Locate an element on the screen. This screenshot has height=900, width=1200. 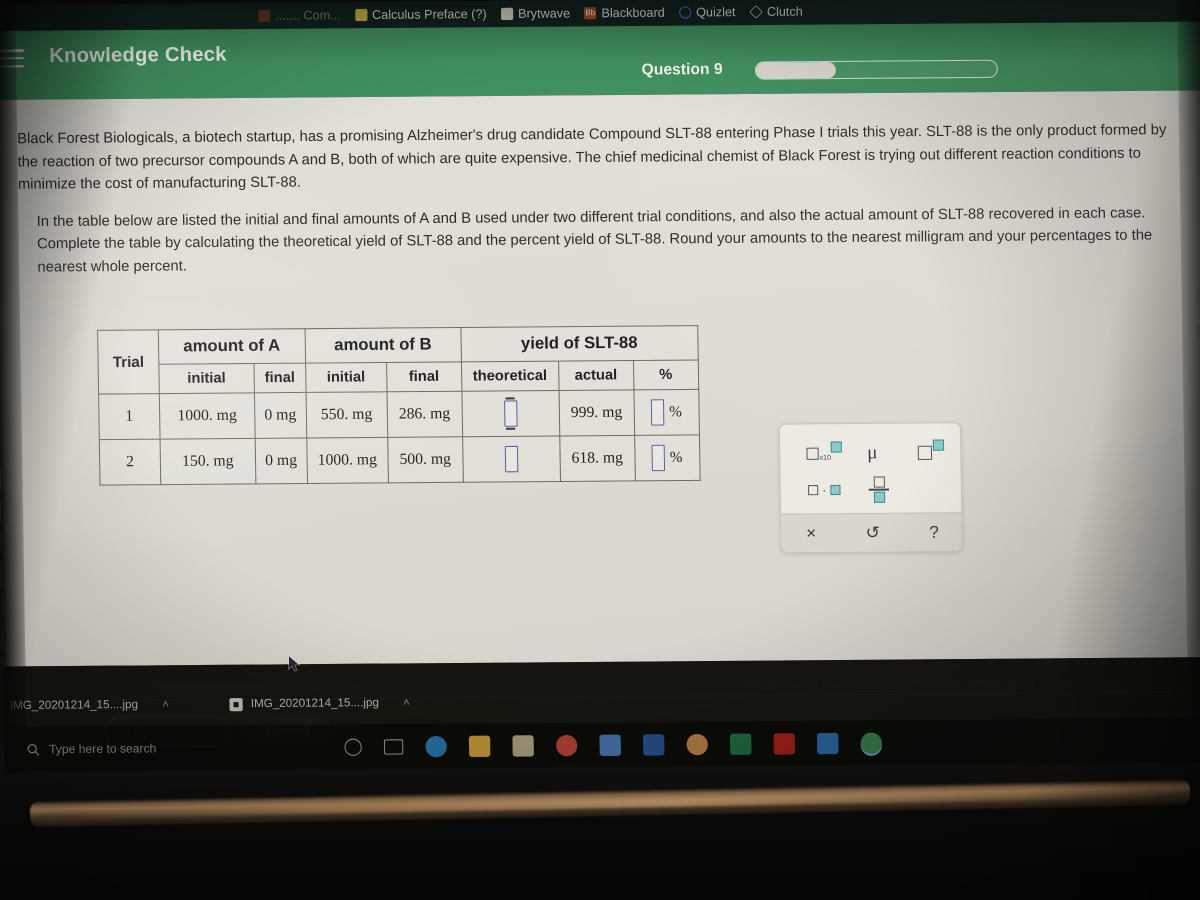
cortana-circle-icon is located at coordinates (353, 747).